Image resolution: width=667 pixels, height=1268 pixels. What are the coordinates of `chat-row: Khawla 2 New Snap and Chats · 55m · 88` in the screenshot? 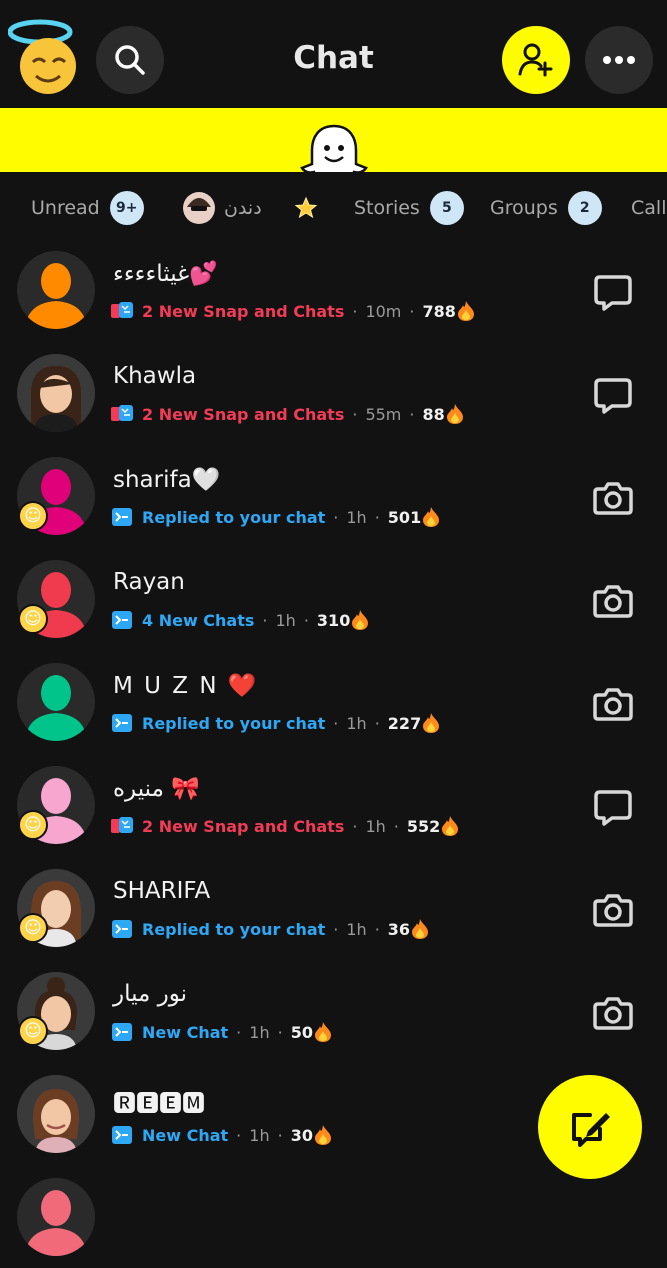 It's located at (333, 392).